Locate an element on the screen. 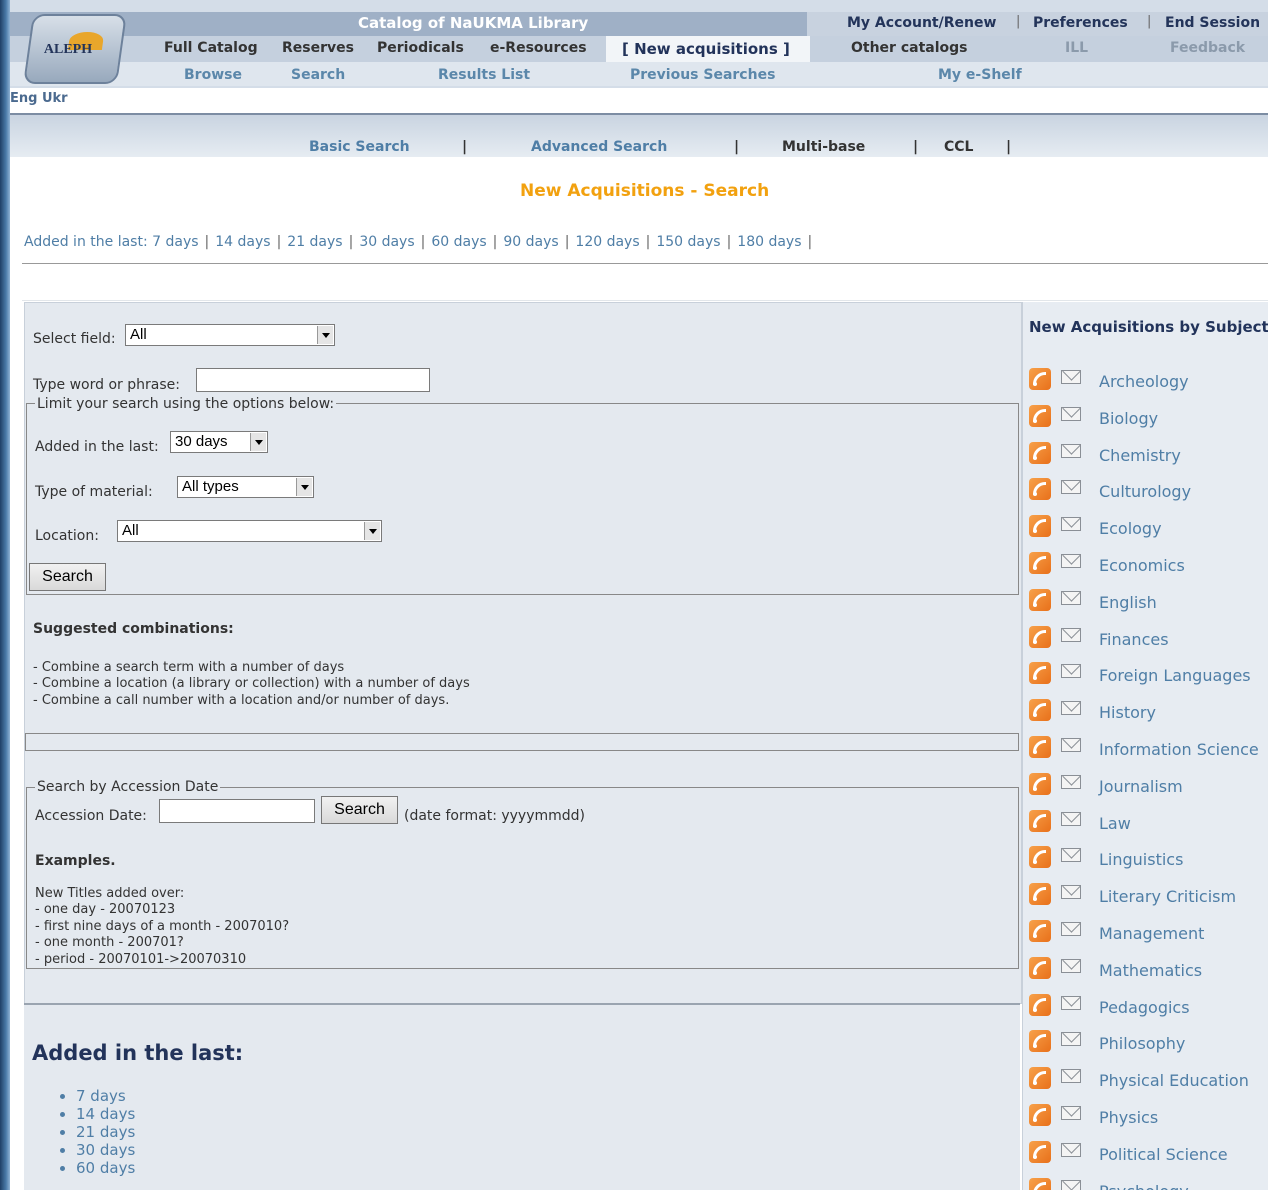  nav-full-catalog: Full Catalog is located at coordinates (211, 48).